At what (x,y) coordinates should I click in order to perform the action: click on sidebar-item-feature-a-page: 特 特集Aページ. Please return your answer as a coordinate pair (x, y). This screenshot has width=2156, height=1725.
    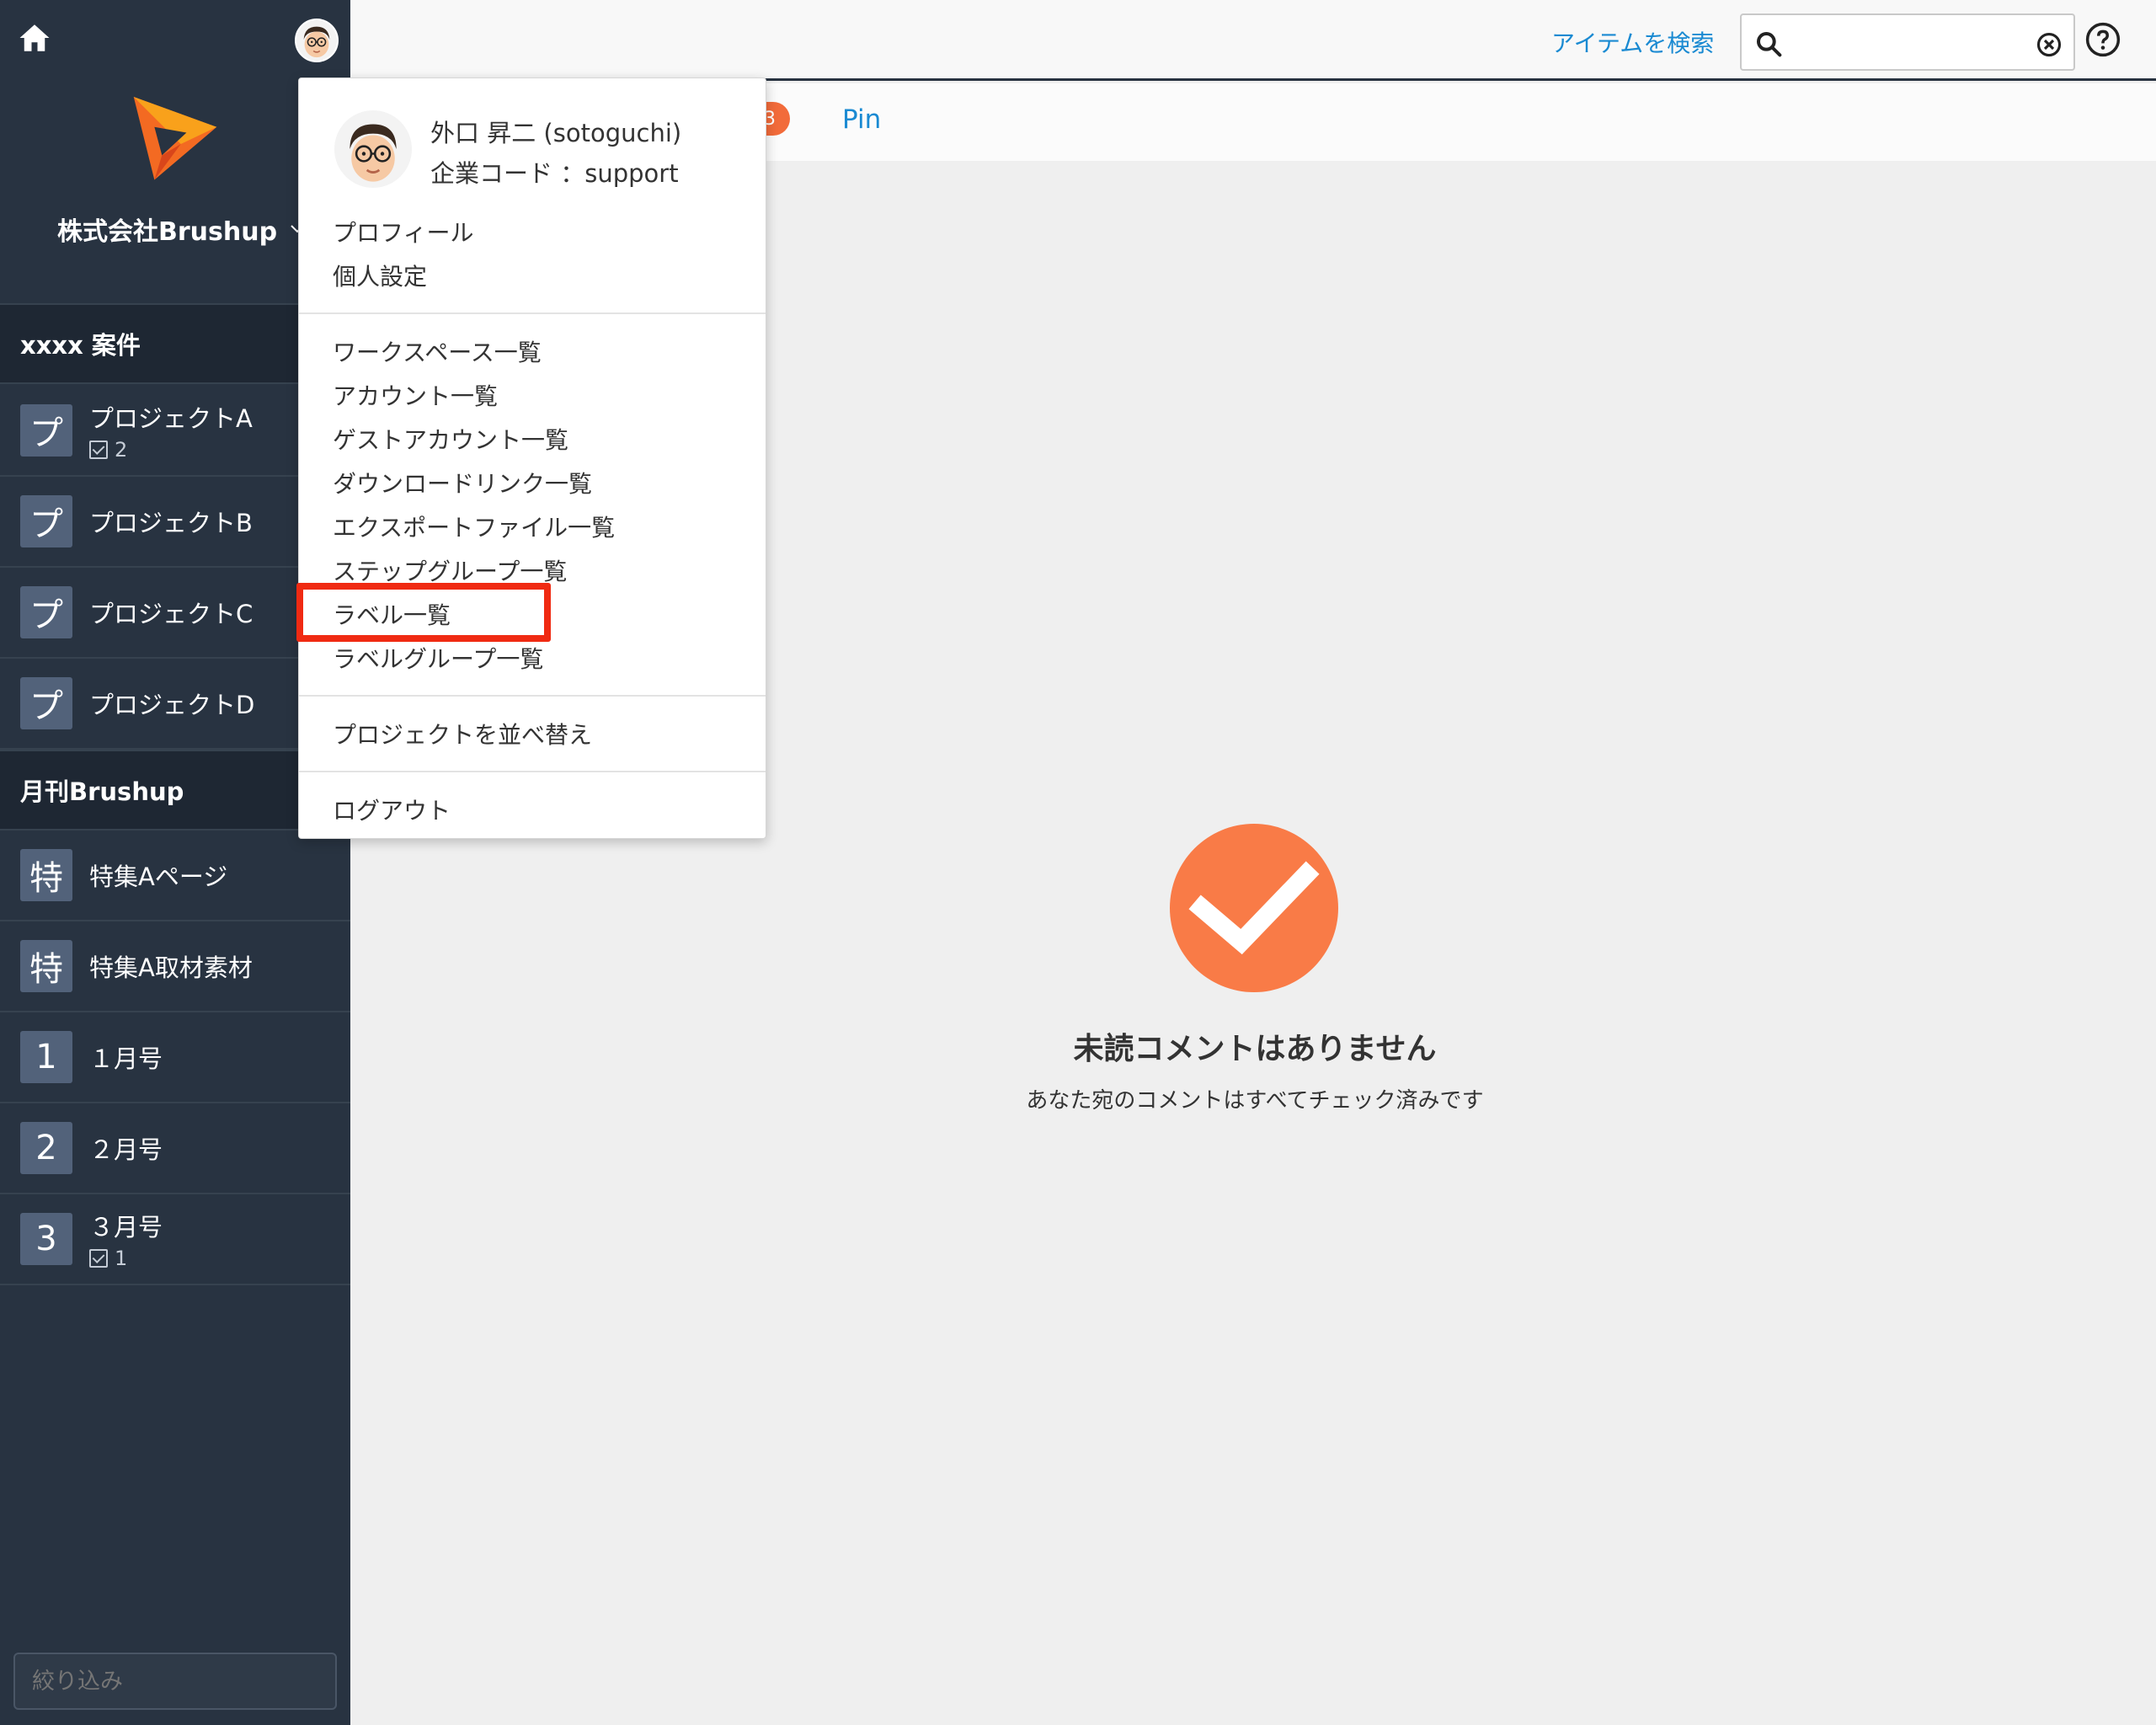
    Looking at the image, I should click on (175, 875).